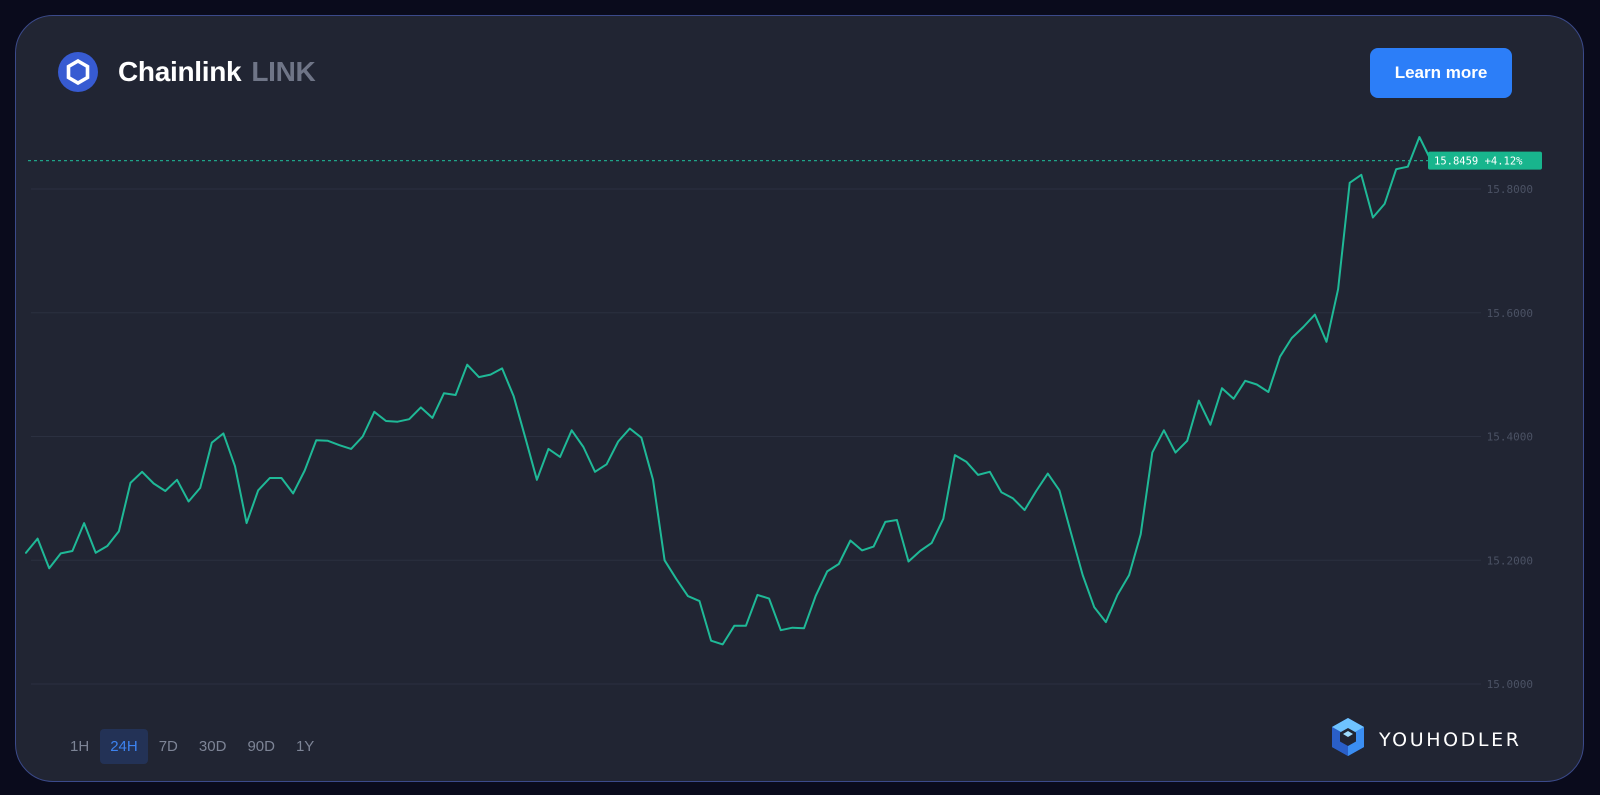  Describe the element at coordinates (213, 746) in the screenshot. I see `range-button-30d: 30D` at that location.